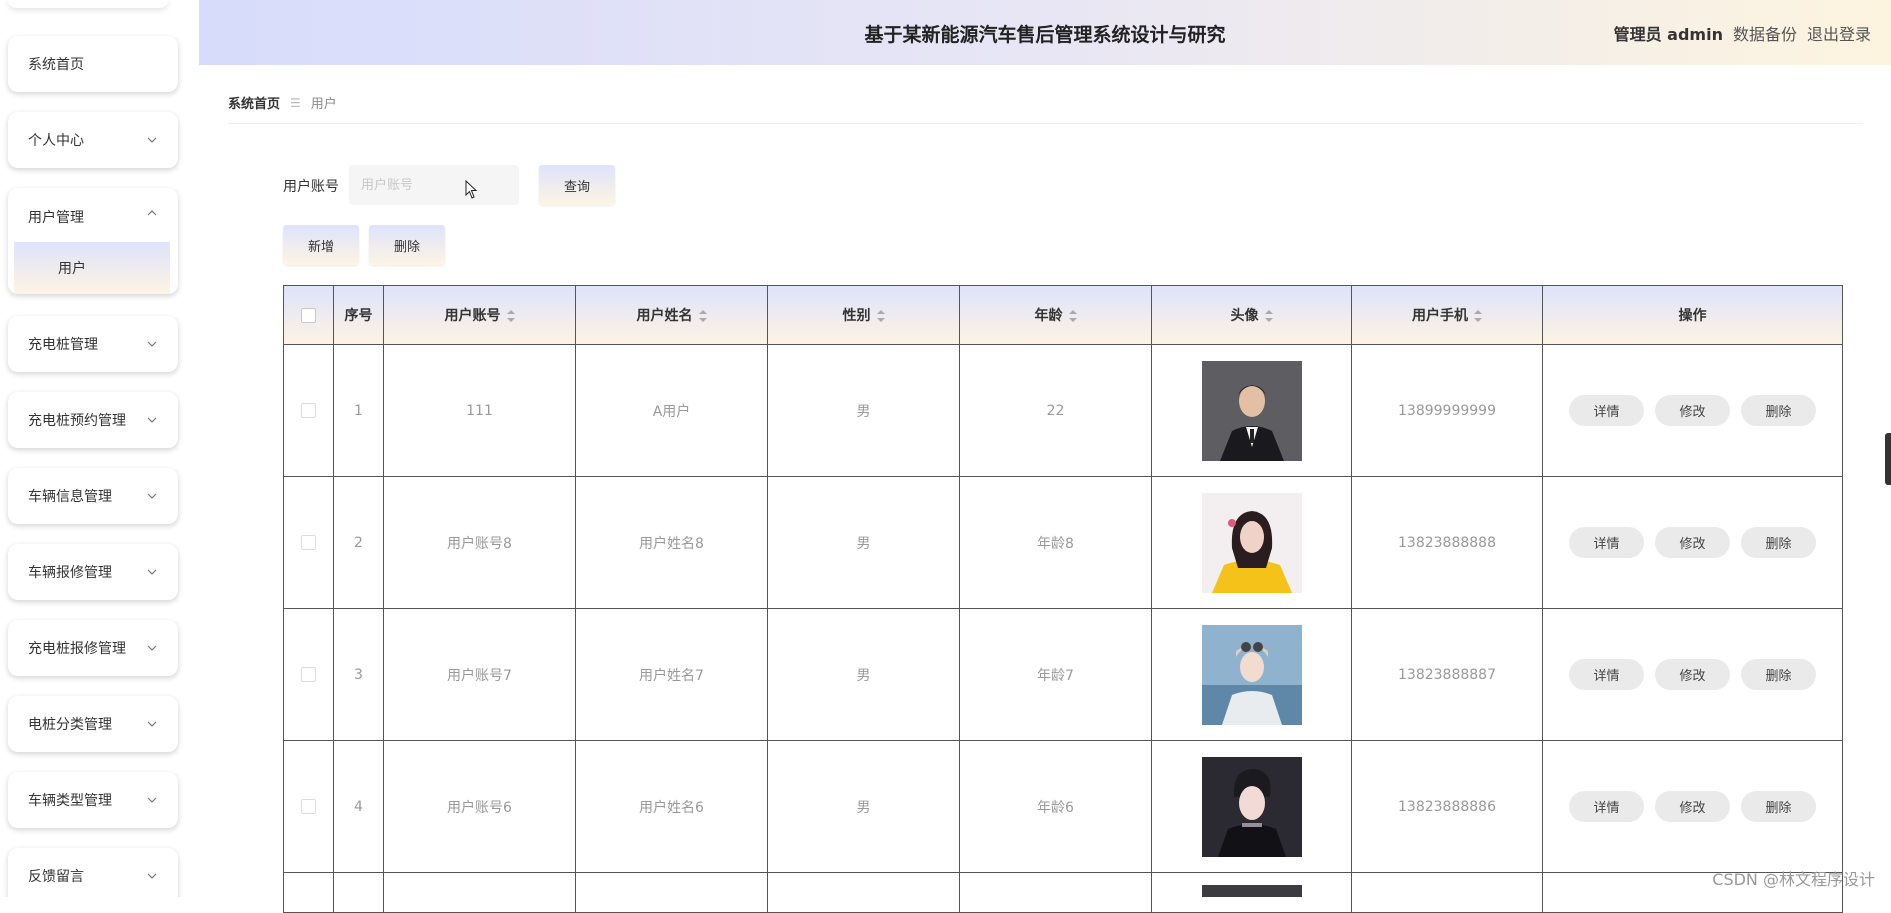 Image resolution: width=1891 pixels, height=913 pixels. Describe the element at coordinates (1447, 542) in the screenshot. I see `cell-phone: 13823888888` at that location.